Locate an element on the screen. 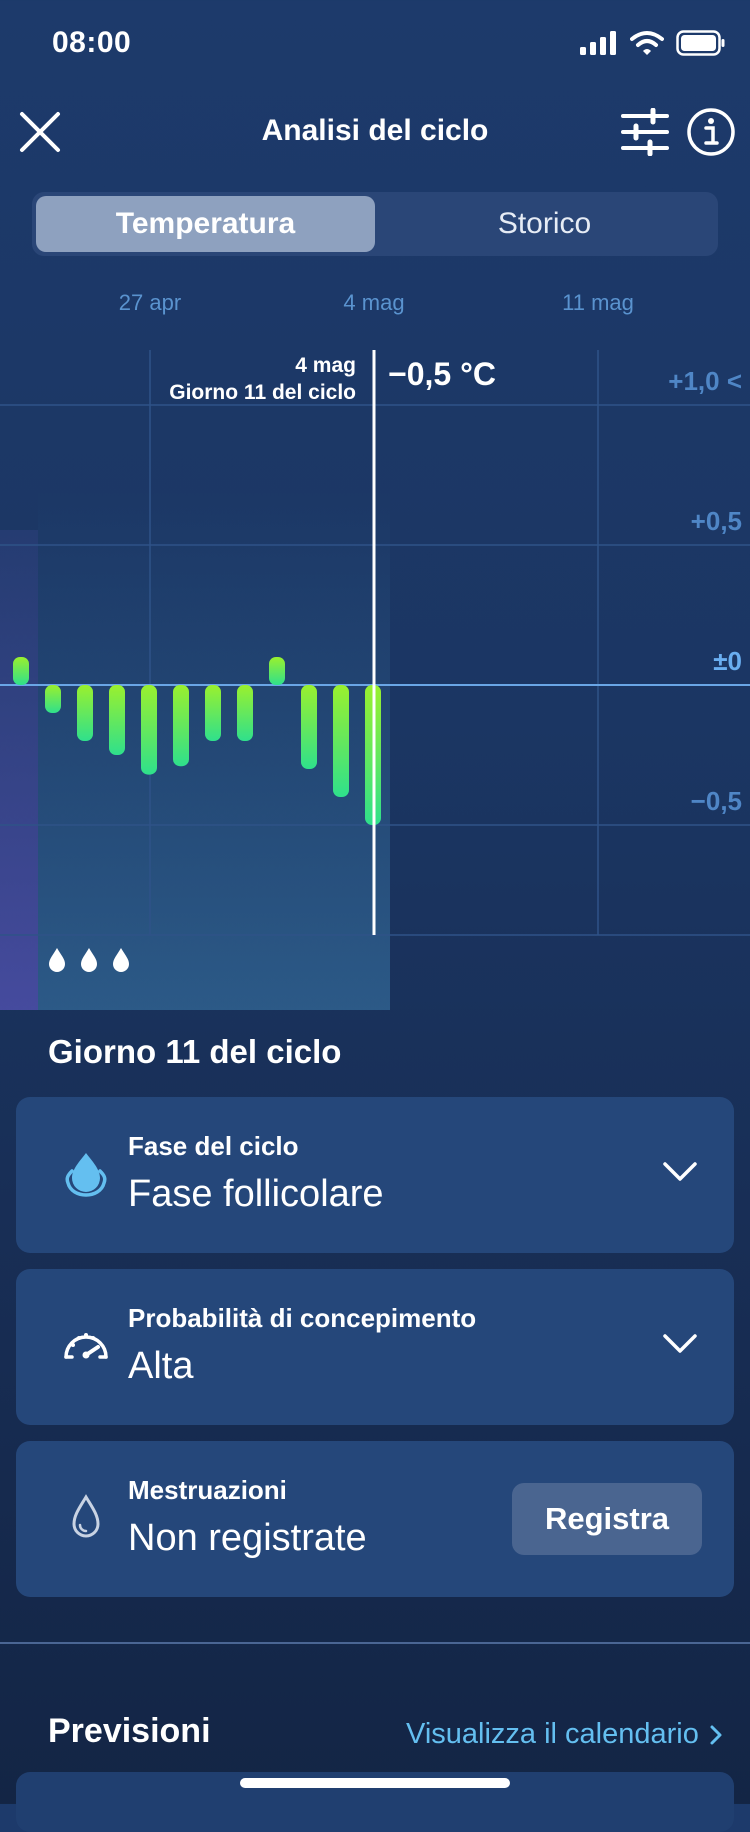  period-band is located at coordinates (19, 770).